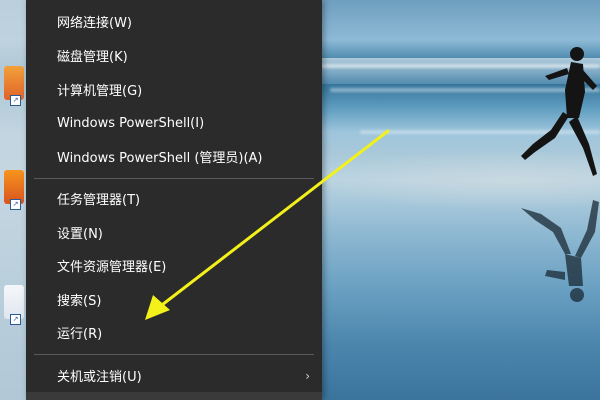  I want to click on menu-item-label: Windows PowerShell (管理员)(A), so click(160, 158).